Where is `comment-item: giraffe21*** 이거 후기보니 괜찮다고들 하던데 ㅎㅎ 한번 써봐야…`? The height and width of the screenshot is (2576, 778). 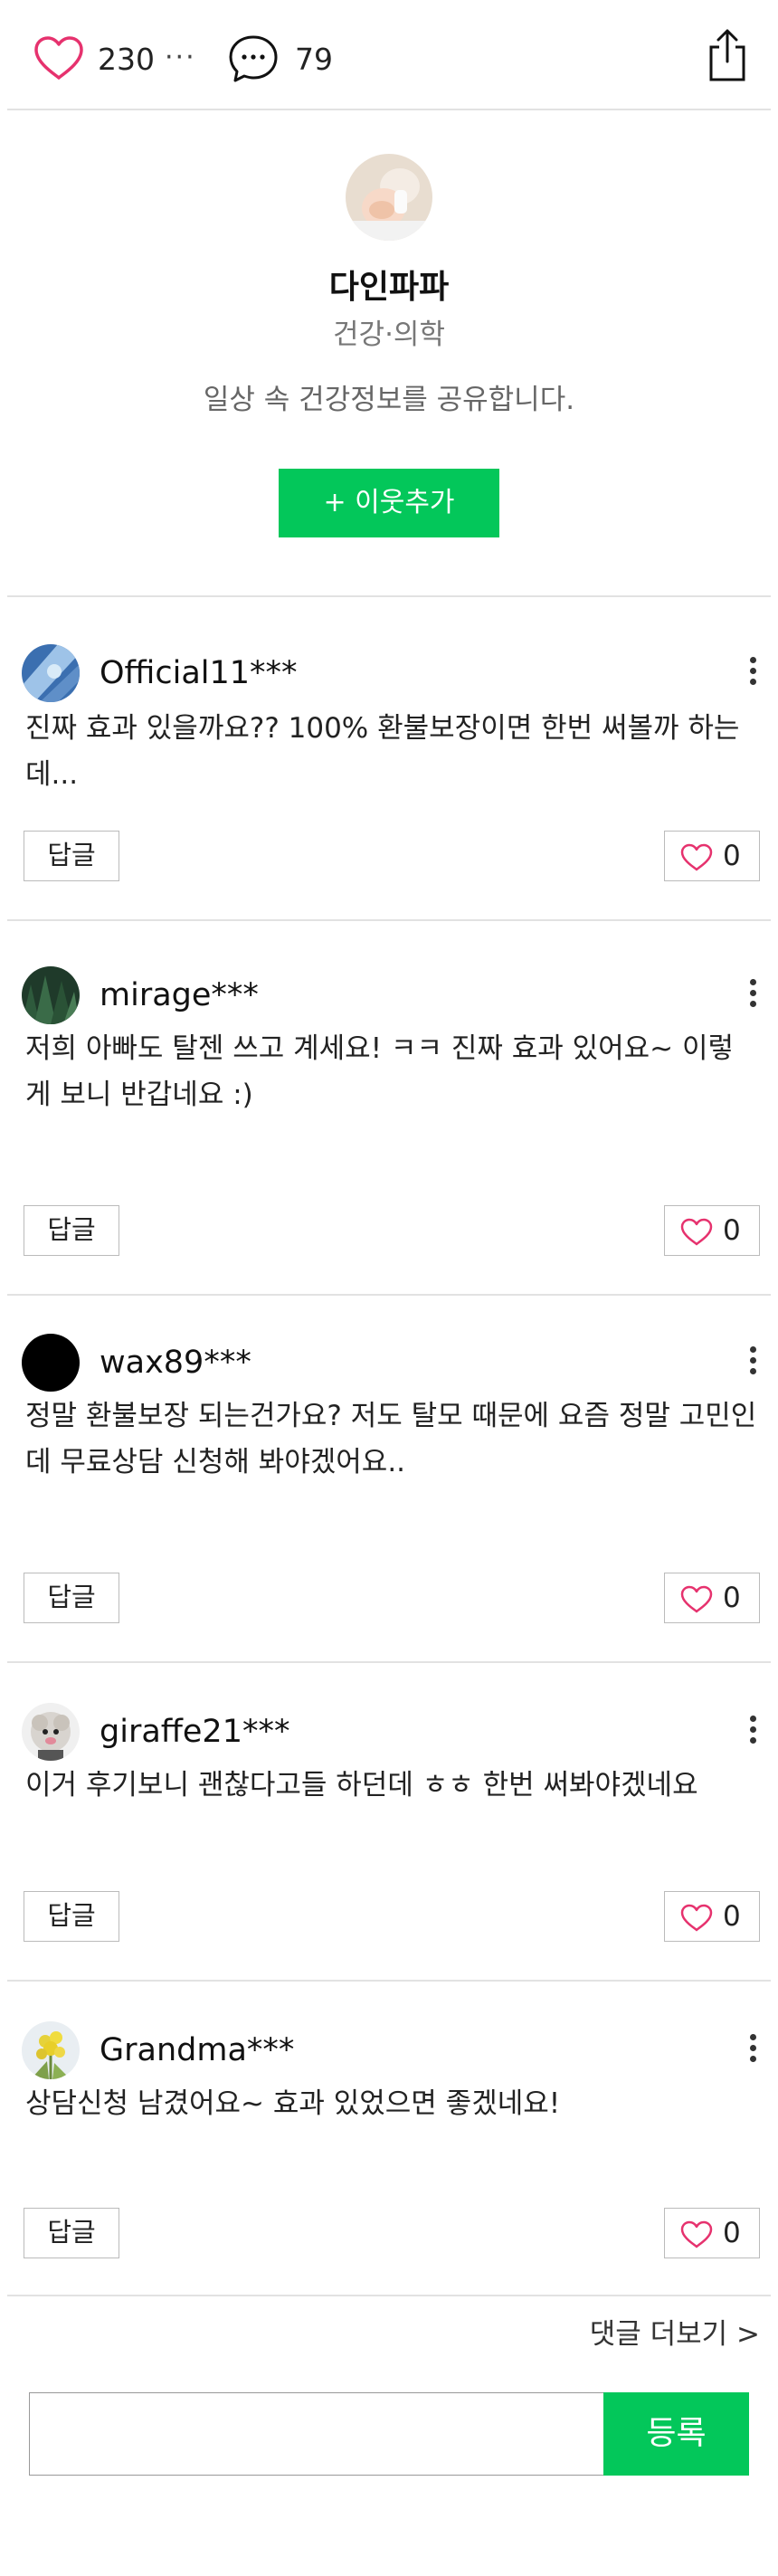 comment-item: giraffe21*** 이거 후기보니 괜찮다고들 하던데 ㅎㅎ 한번 써봐야… is located at coordinates (389, 1821).